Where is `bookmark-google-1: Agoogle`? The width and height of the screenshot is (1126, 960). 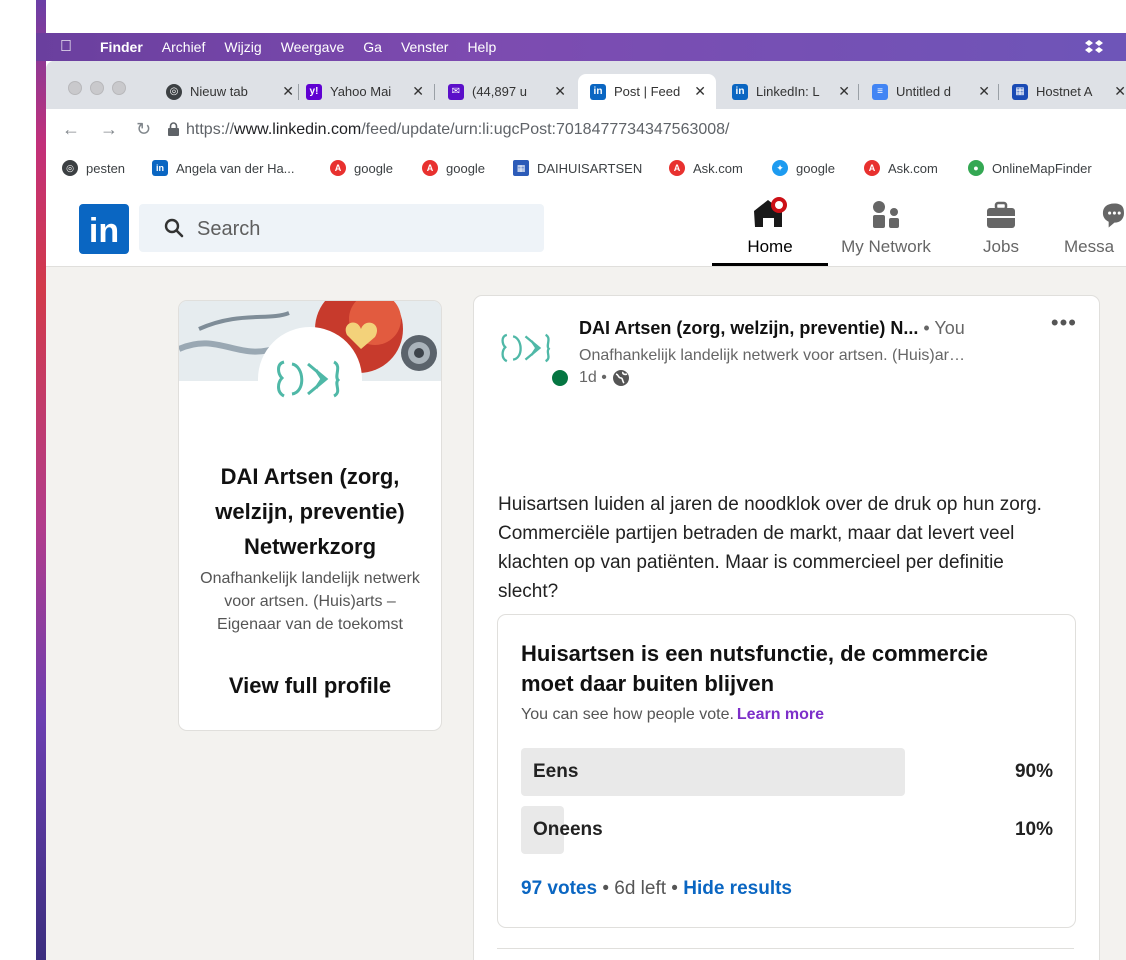
bookmark-google-1: Agoogle is located at coordinates (361, 168).